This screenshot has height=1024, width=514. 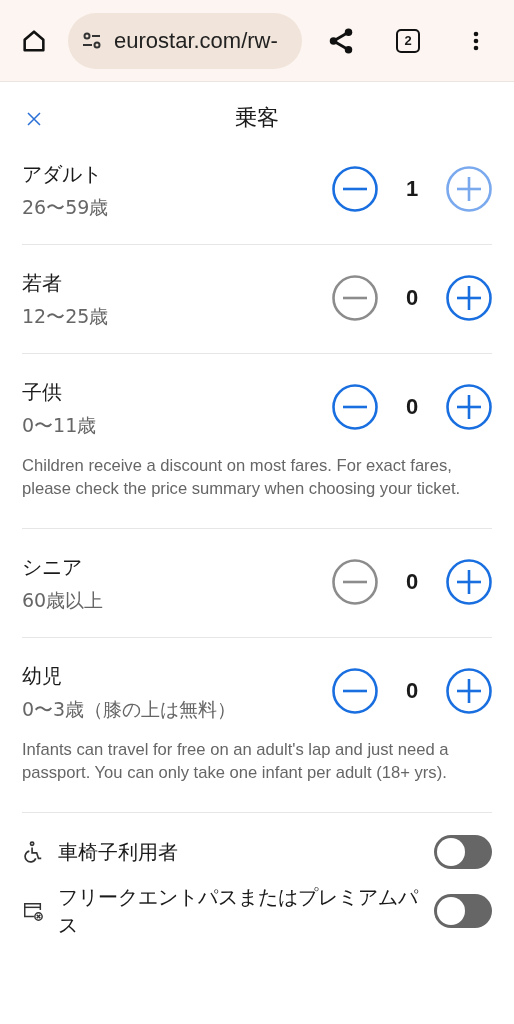 I want to click on passenger-type: シニア, so click(x=52, y=567).